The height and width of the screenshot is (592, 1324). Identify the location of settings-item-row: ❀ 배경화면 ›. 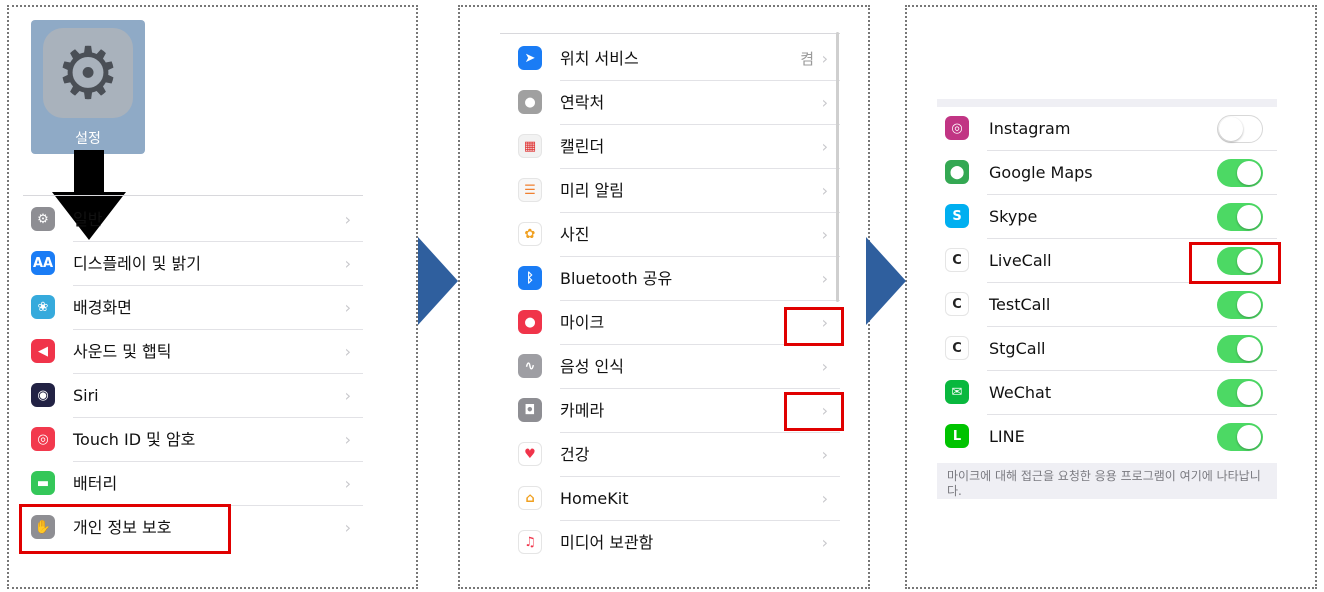
(193, 308).